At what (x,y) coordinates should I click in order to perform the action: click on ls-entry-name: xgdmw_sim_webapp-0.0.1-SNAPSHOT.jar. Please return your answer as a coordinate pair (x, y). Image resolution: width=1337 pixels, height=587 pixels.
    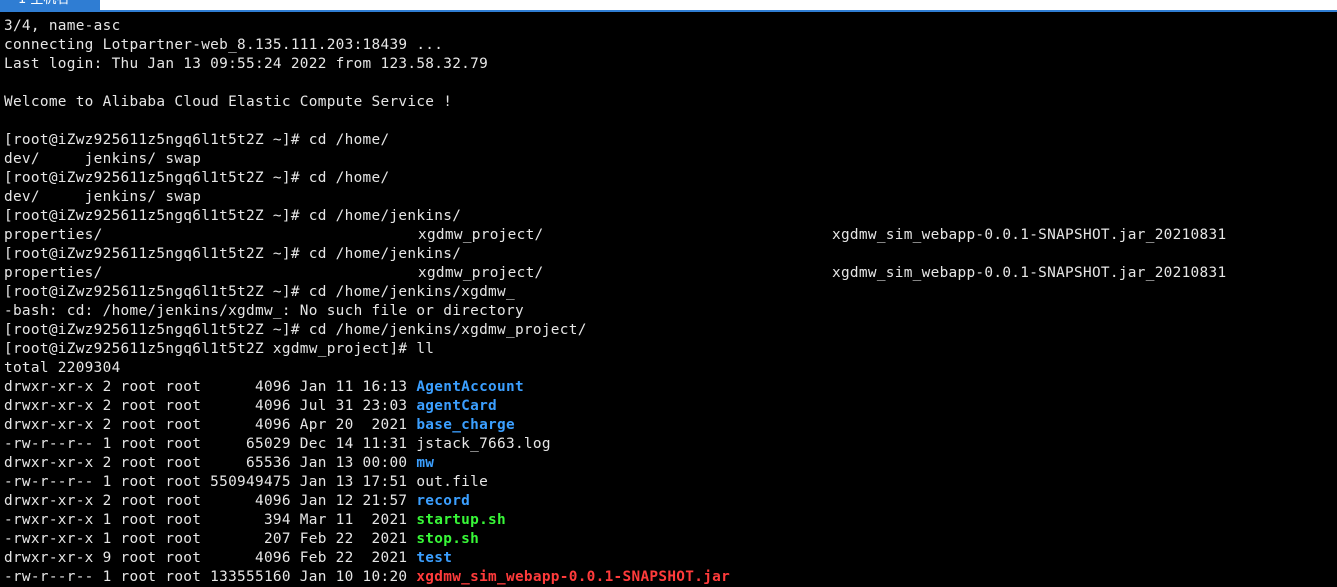
    Looking at the image, I should click on (573, 577).